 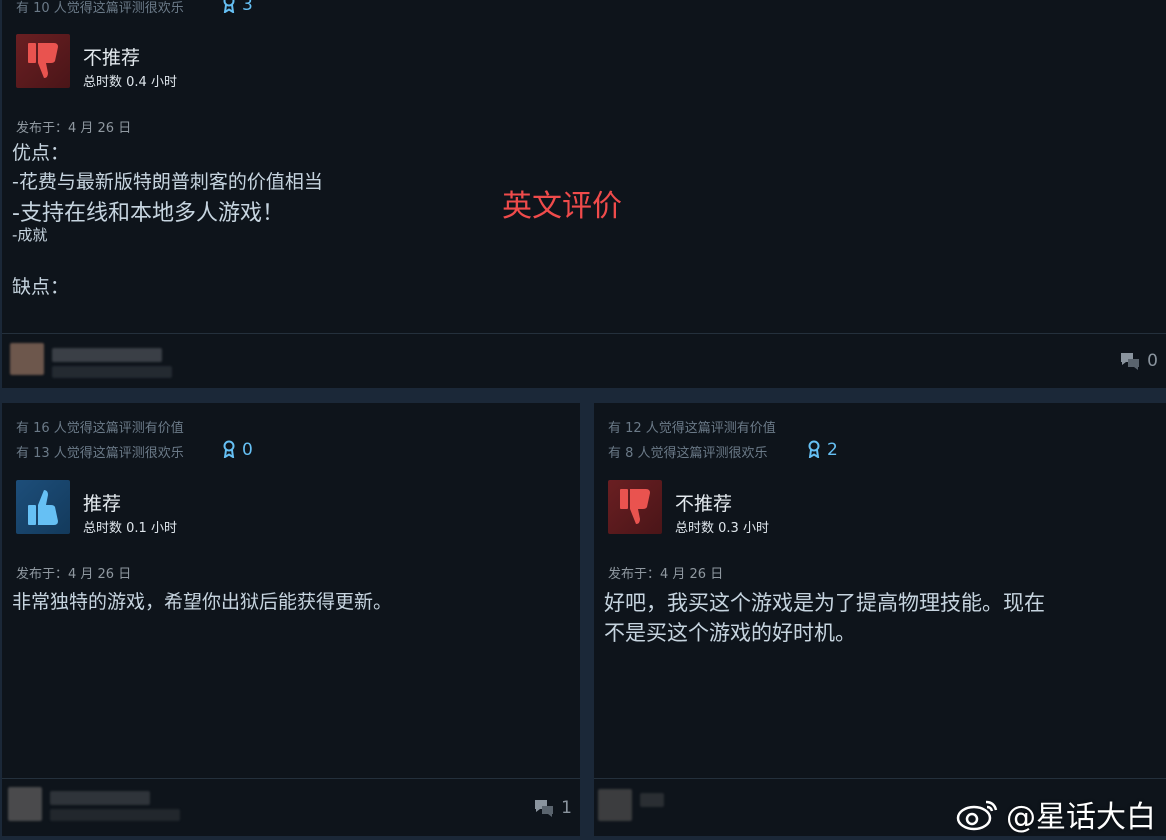 I want to click on comment-count: 1, so click(x=566, y=808).